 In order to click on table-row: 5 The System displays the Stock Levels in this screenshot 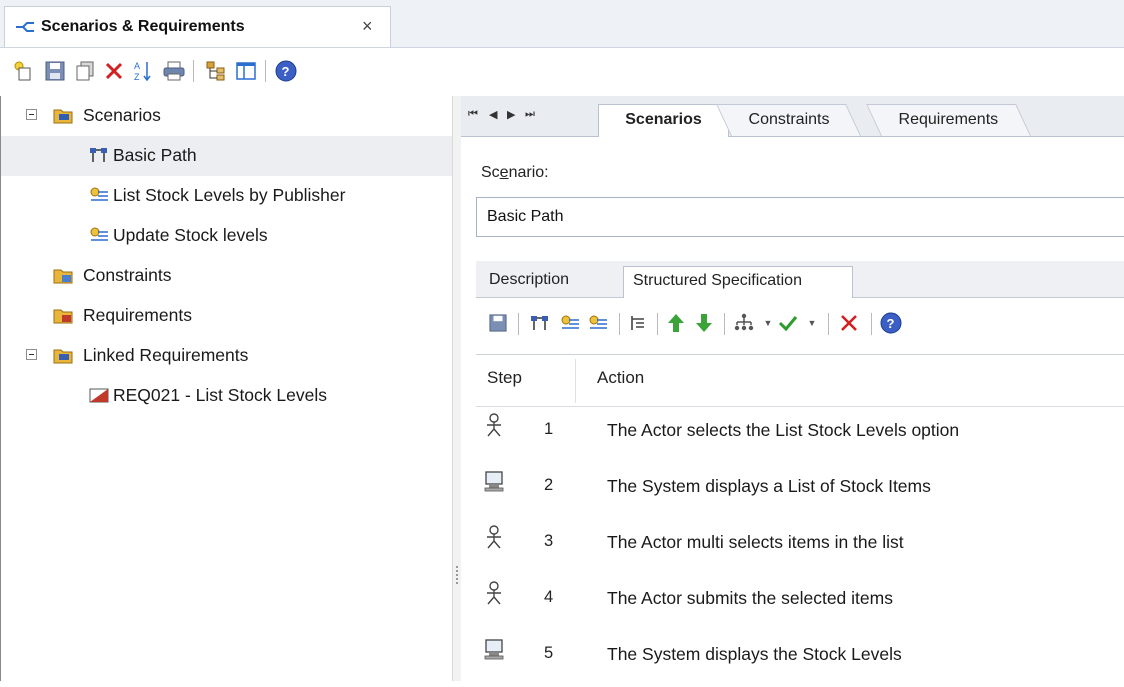, I will do `click(800, 659)`.